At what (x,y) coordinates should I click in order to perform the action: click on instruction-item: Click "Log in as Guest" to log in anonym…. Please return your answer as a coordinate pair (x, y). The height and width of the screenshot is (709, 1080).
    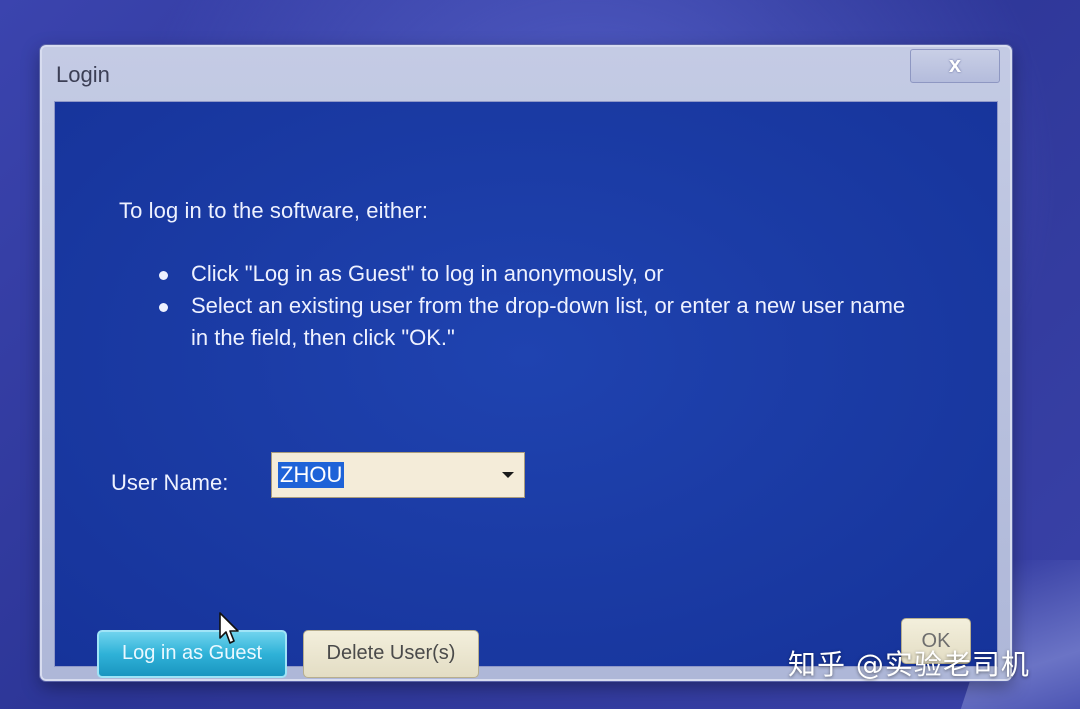
    Looking at the image, I should click on (535, 274).